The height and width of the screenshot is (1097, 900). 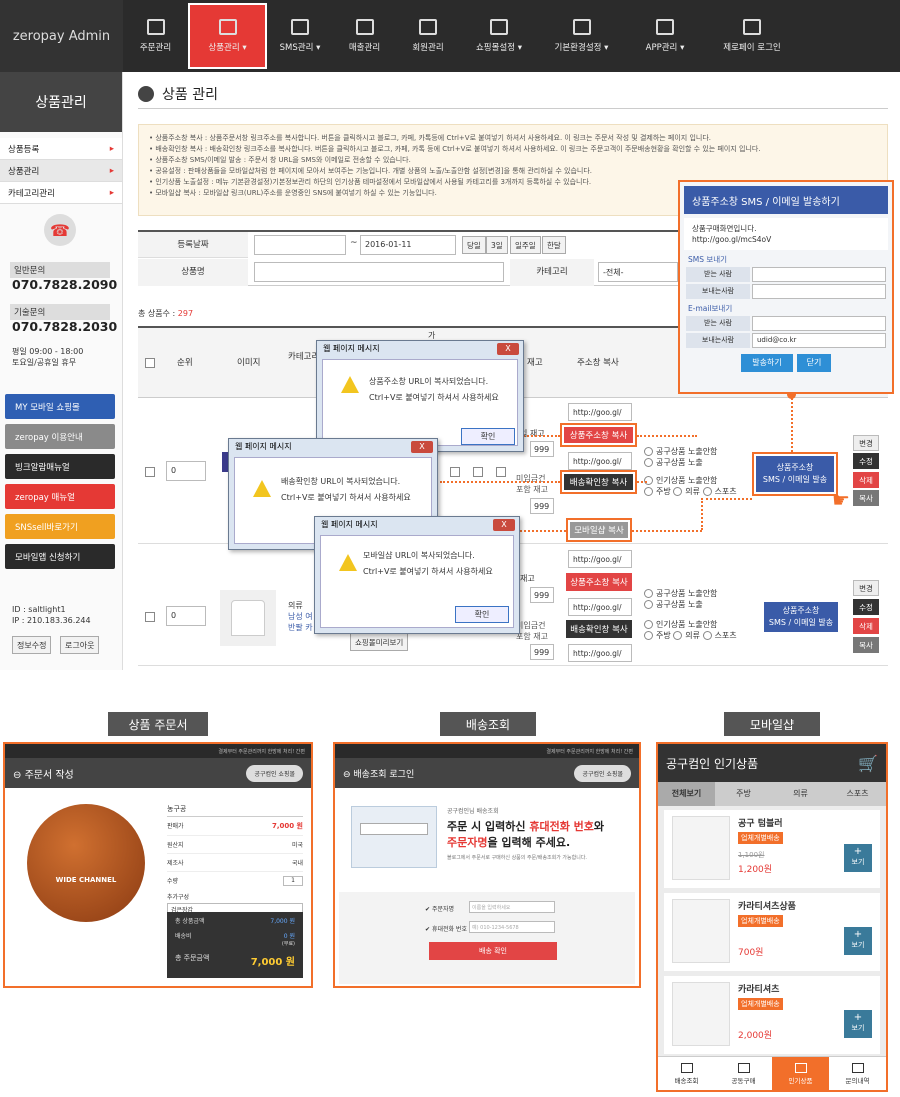 I want to click on sidebar-item-product-register: 상품등록 ▸, so click(x=61, y=149).